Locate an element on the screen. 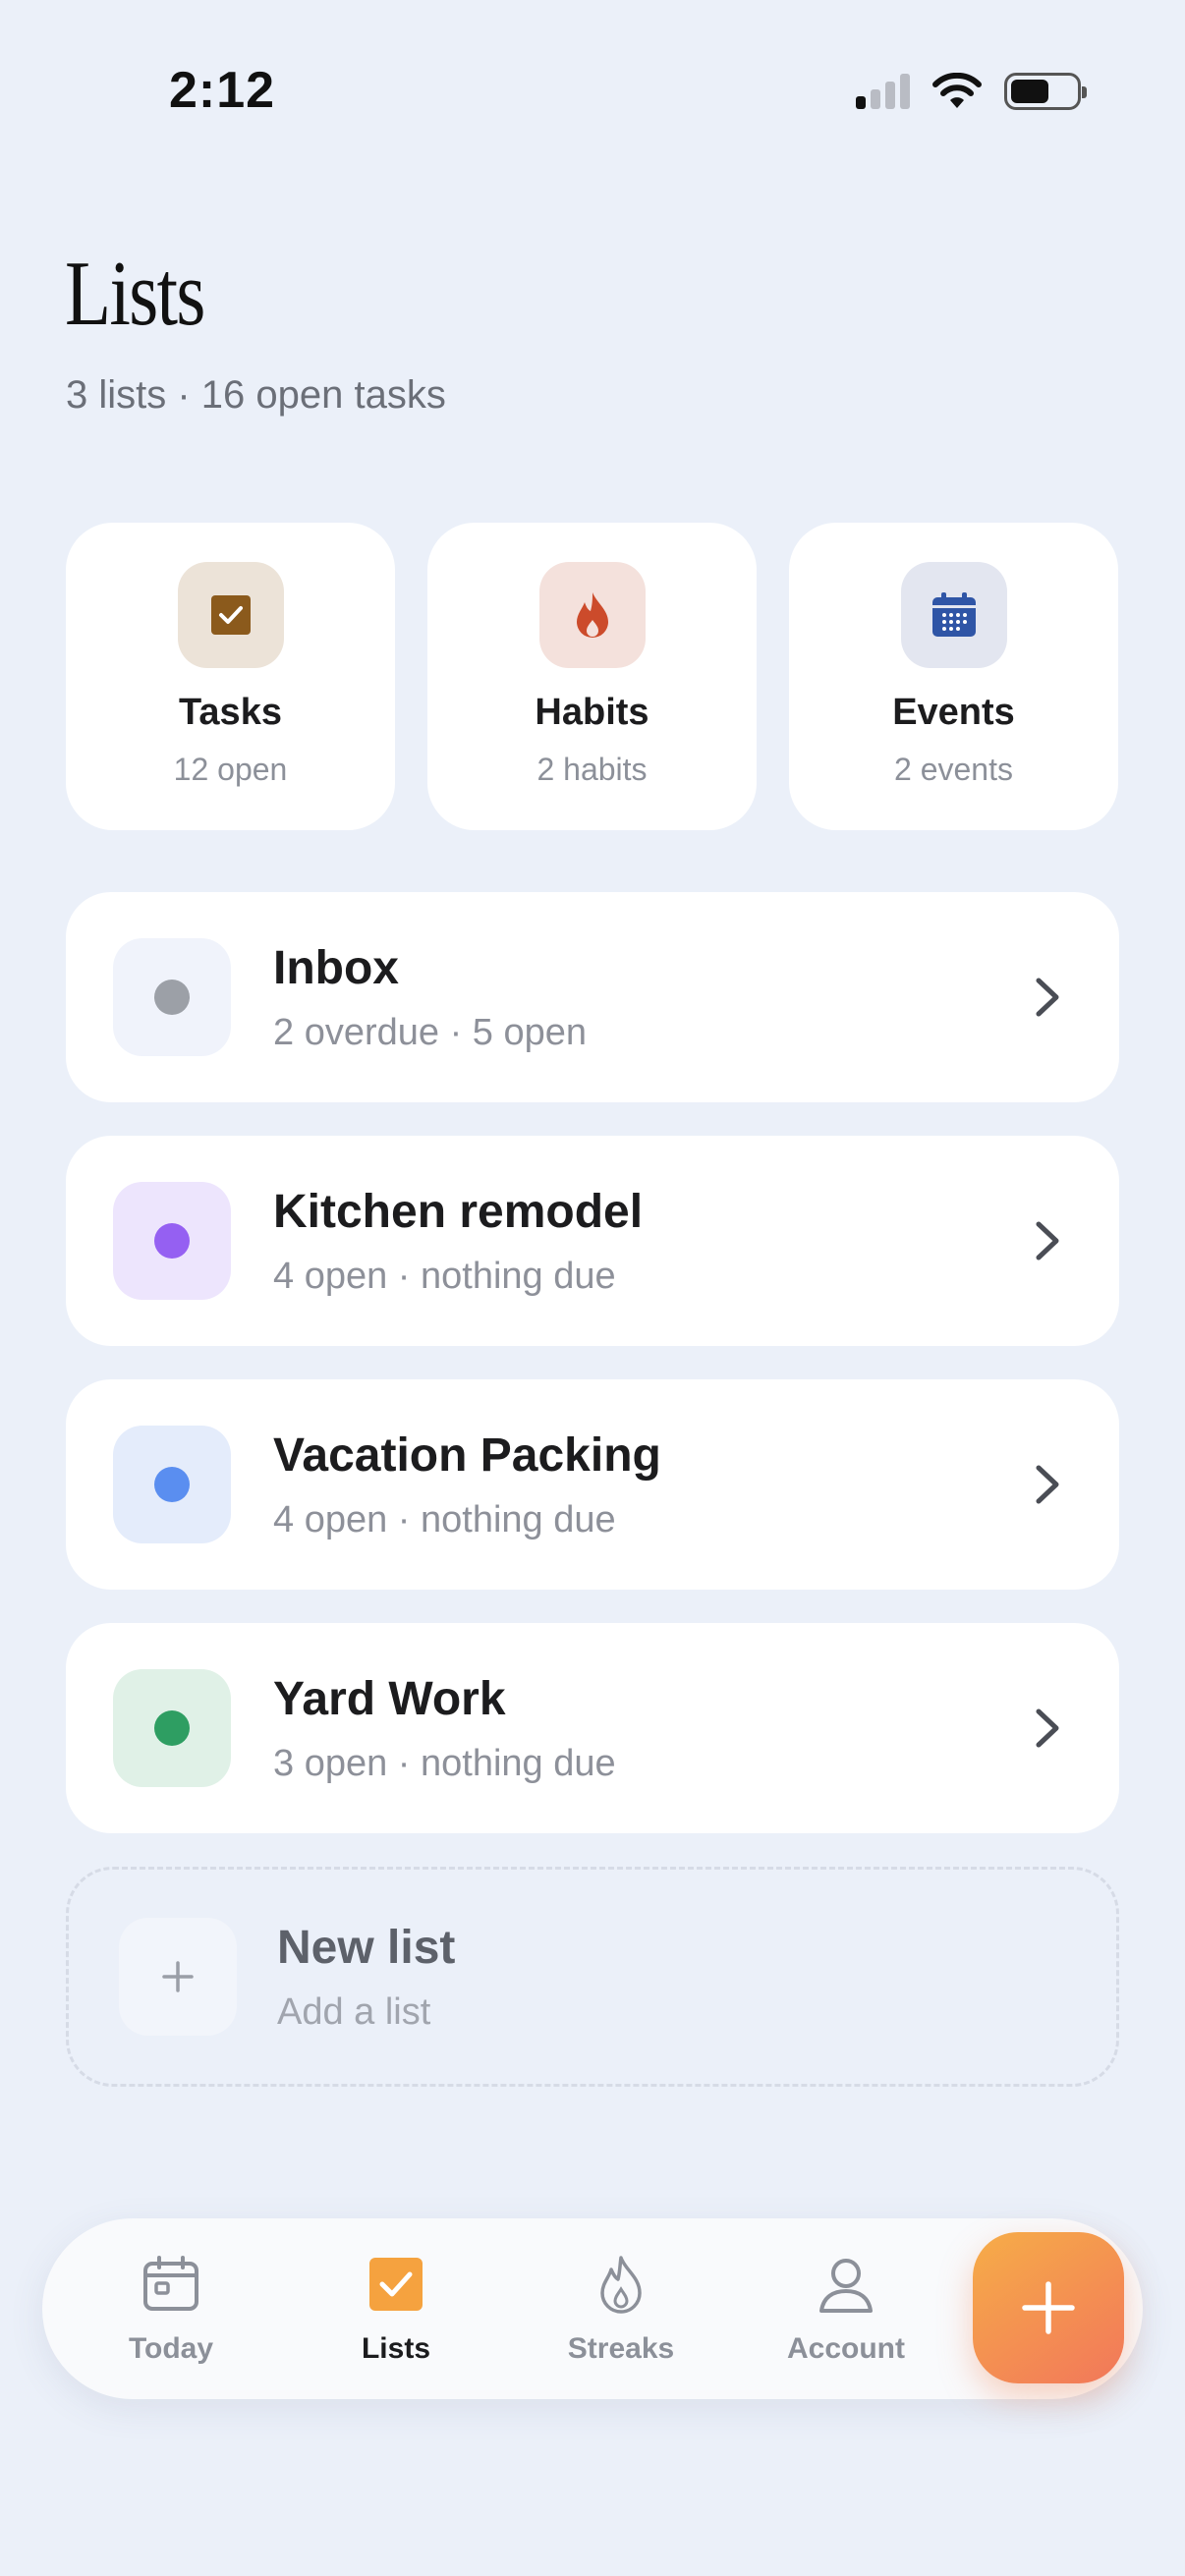 The image size is (1185, 2576). person-icon is located at coordinates (846, 2286).